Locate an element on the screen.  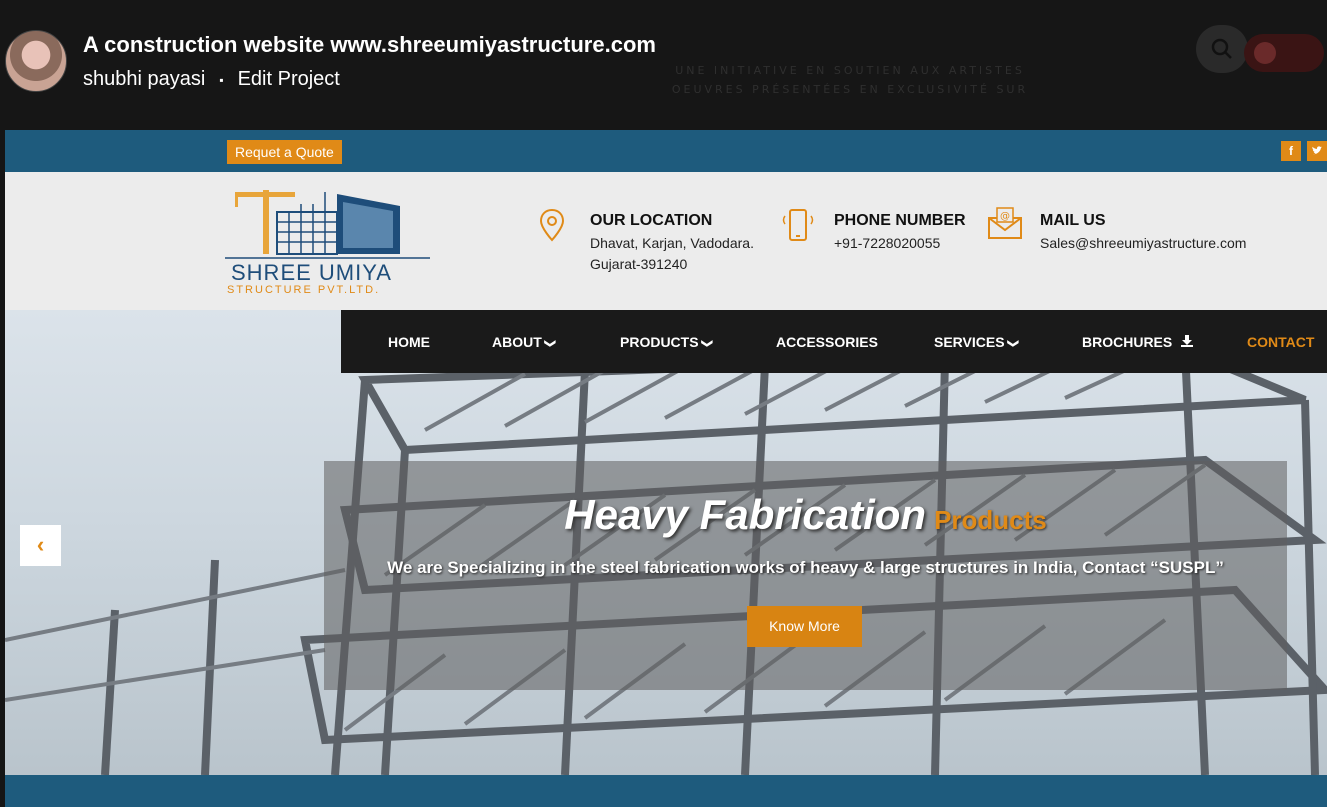
author-line: shubhi payasi ▪ Edit Project is located at coordinates (211, 79).